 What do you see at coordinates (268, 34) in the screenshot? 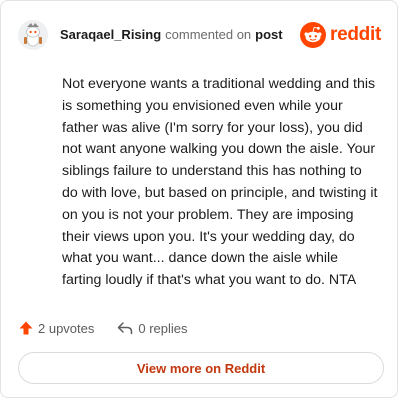
I see `post-link: post` at bounding box center [268, 34].